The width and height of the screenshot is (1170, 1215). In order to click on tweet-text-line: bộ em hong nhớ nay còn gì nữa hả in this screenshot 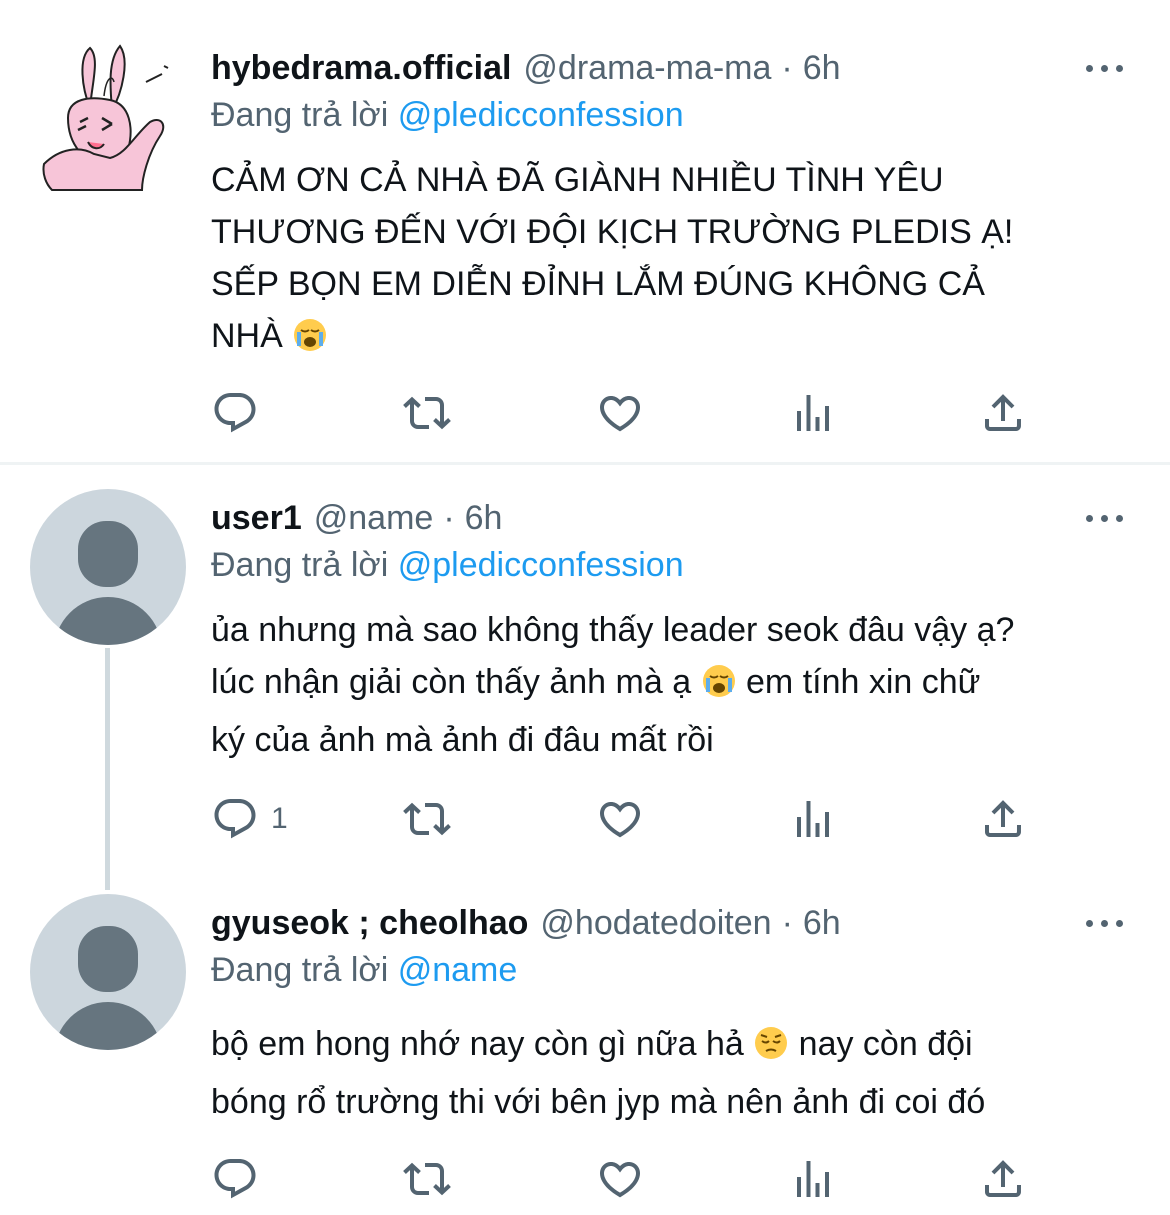, I will do `click(477, 1044)`.